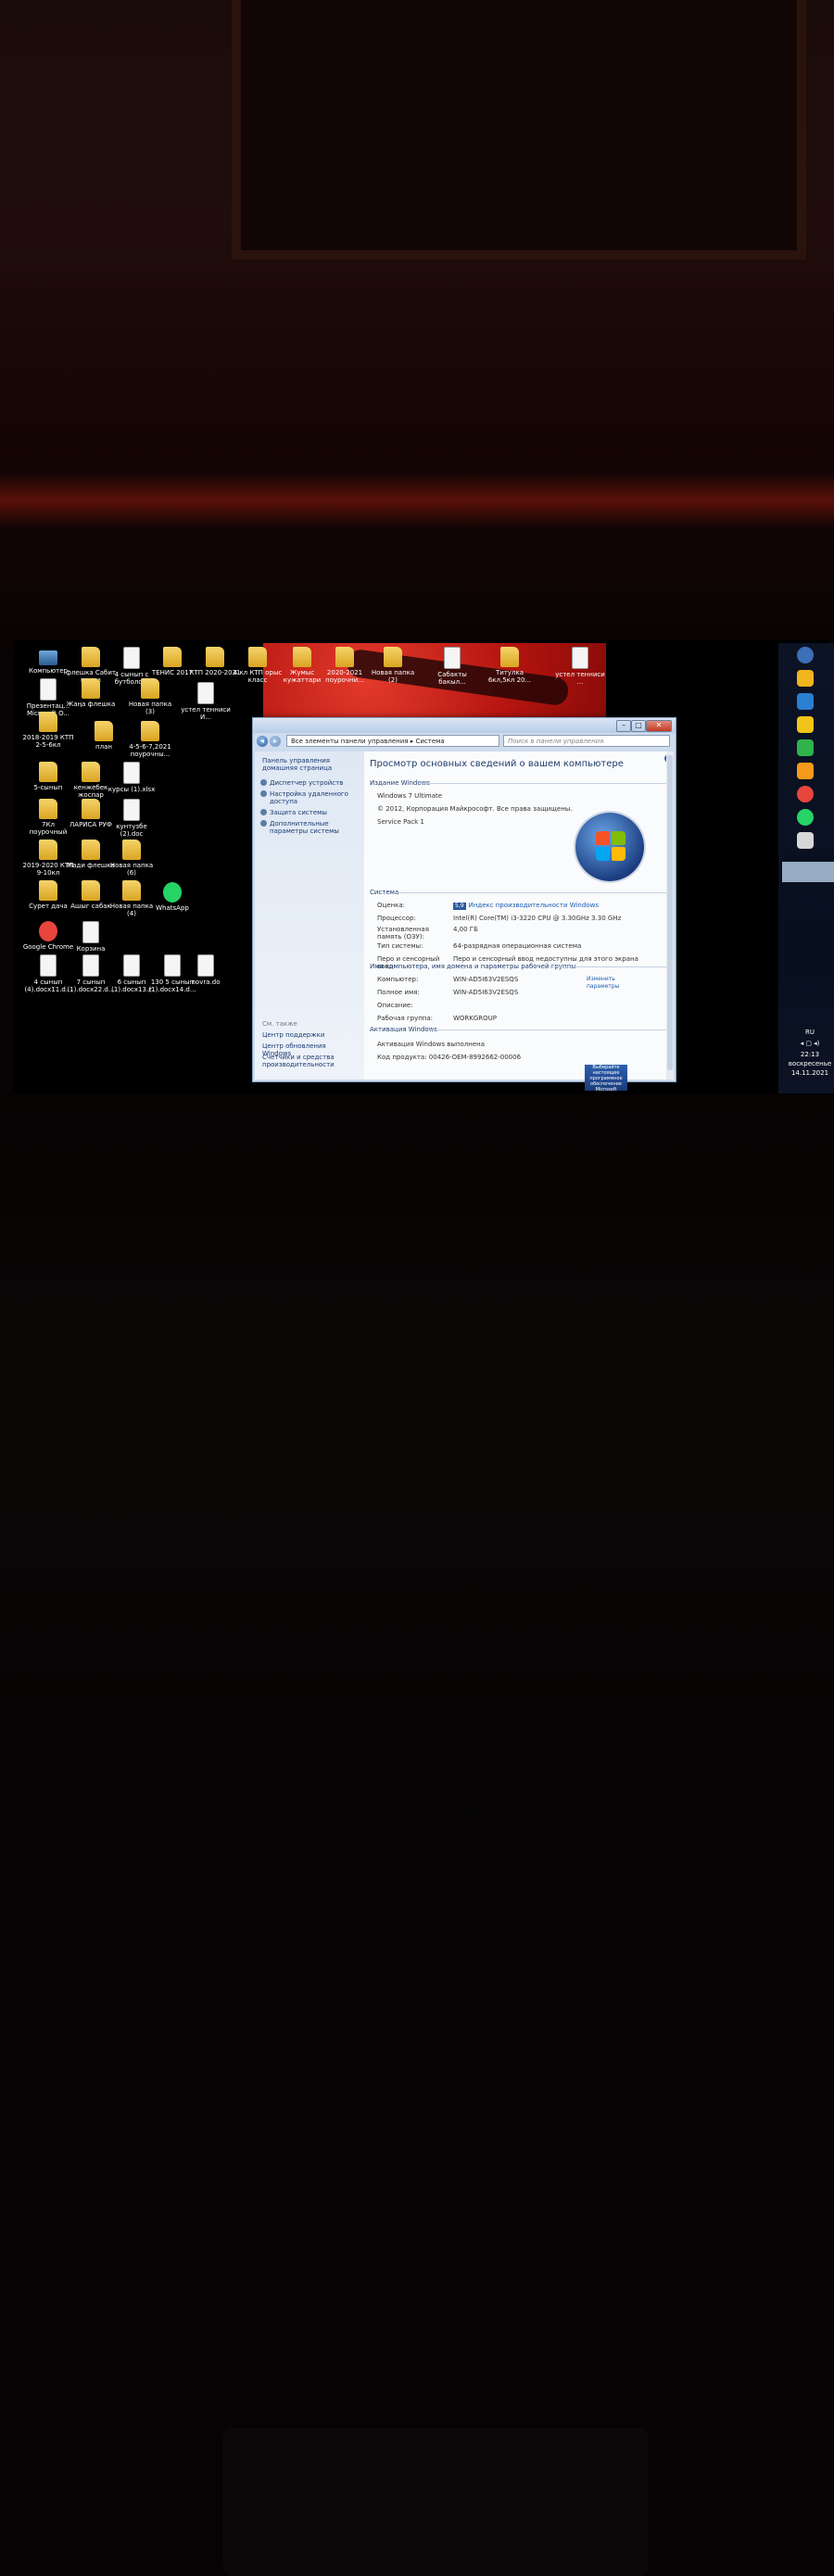 The width and height of the screenshot is (834, 2576). What do you see at coordinates (91, 693) in the screenshot?
I see `desktop-icon: Жаңа флешка` at bounding box center [91, 693].